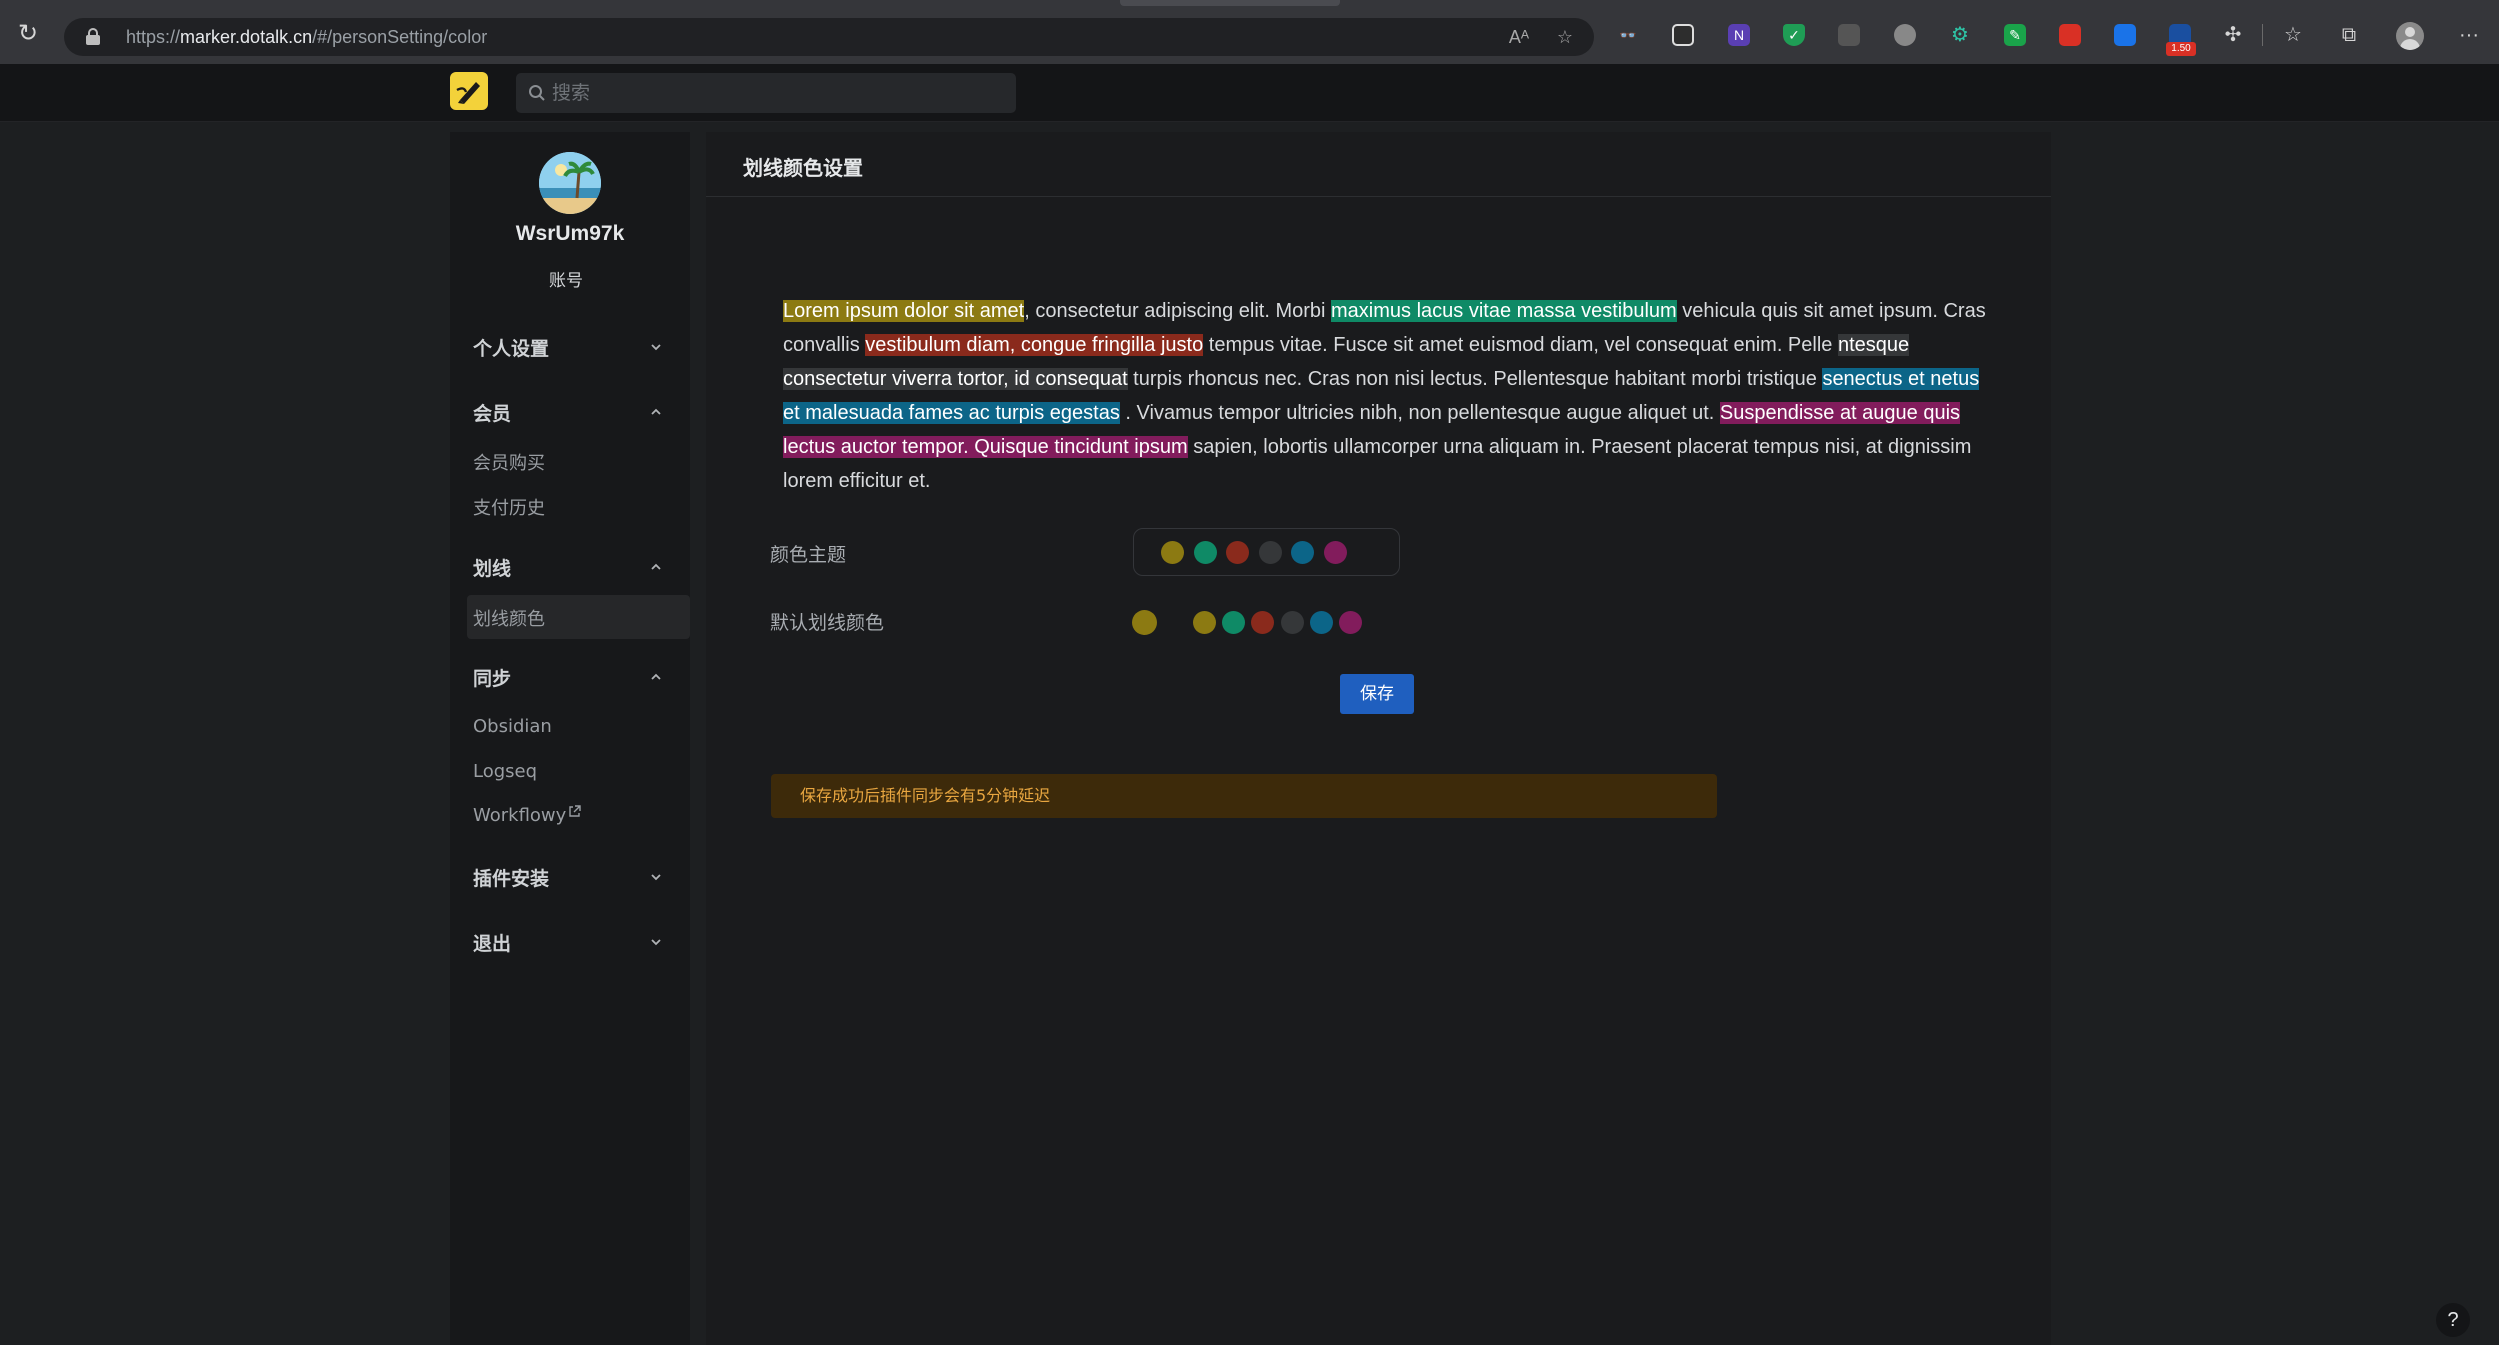  I want to click on sync-delay-notice: 保存成功后插件同步会有5分钟延迟, so click(1244, 796).